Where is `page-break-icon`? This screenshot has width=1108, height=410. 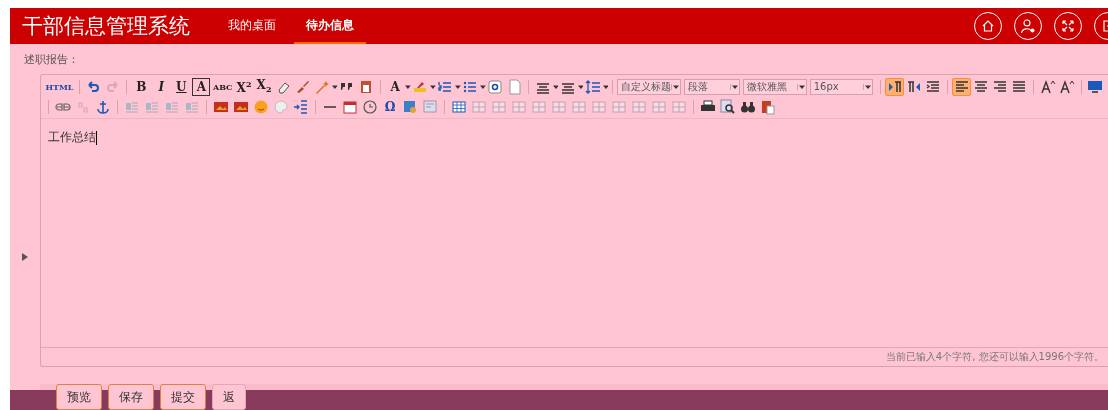
page-break-icon is located at coordinates (301, 106).